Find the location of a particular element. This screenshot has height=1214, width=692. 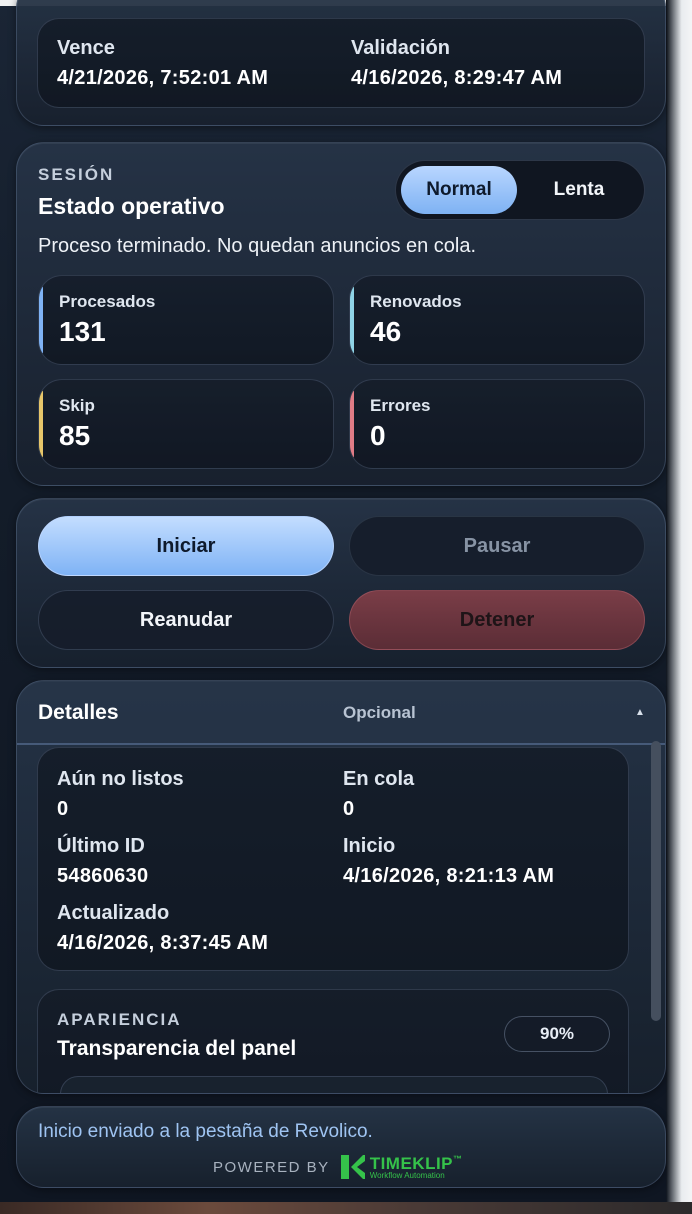

details-scrollbar is located at coordinates (656, 881).